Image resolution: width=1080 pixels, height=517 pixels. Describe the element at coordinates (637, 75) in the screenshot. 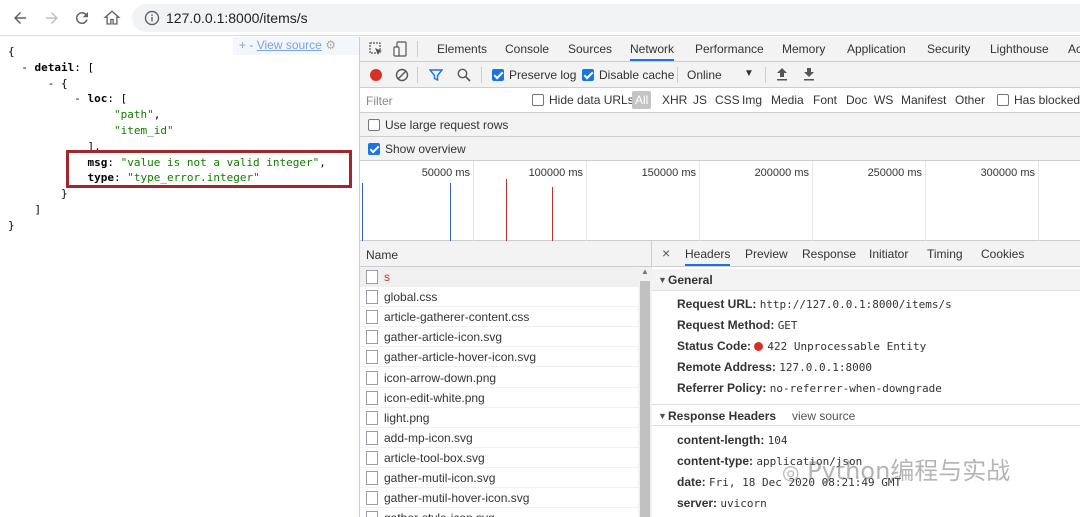

I see `disable-cache-label: Disable cache` at that location.